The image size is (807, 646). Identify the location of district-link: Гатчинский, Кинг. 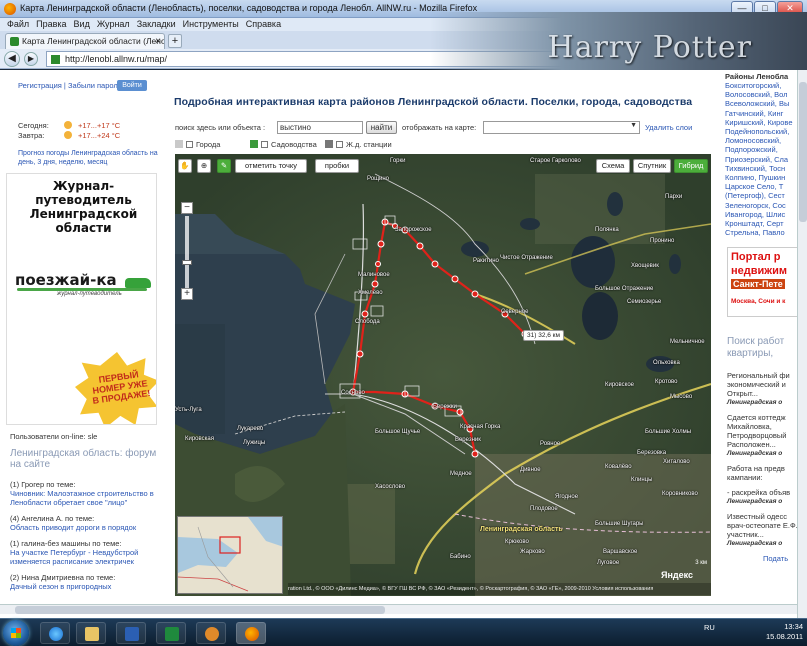
(761, 113).